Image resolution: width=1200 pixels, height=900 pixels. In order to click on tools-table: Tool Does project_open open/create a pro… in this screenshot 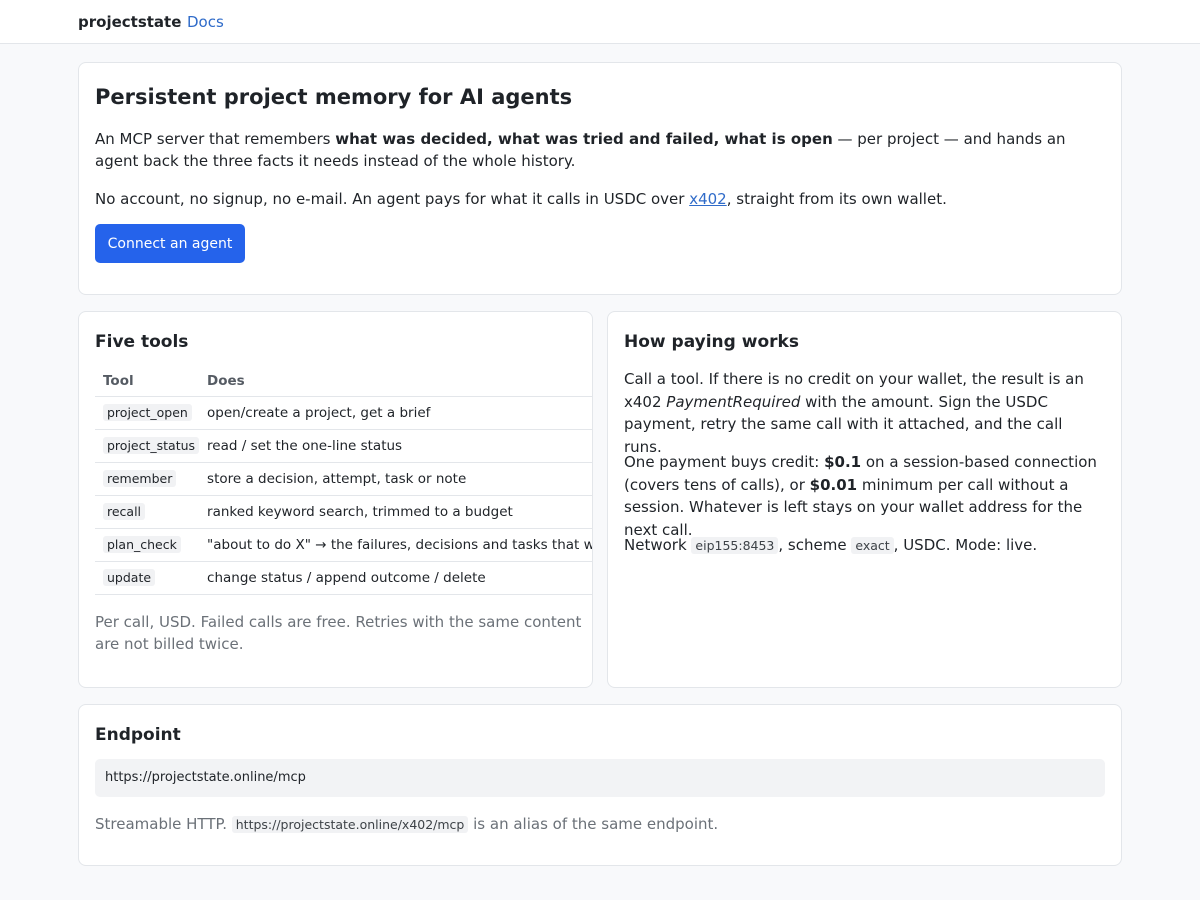, I will do `click(343, 481)`.